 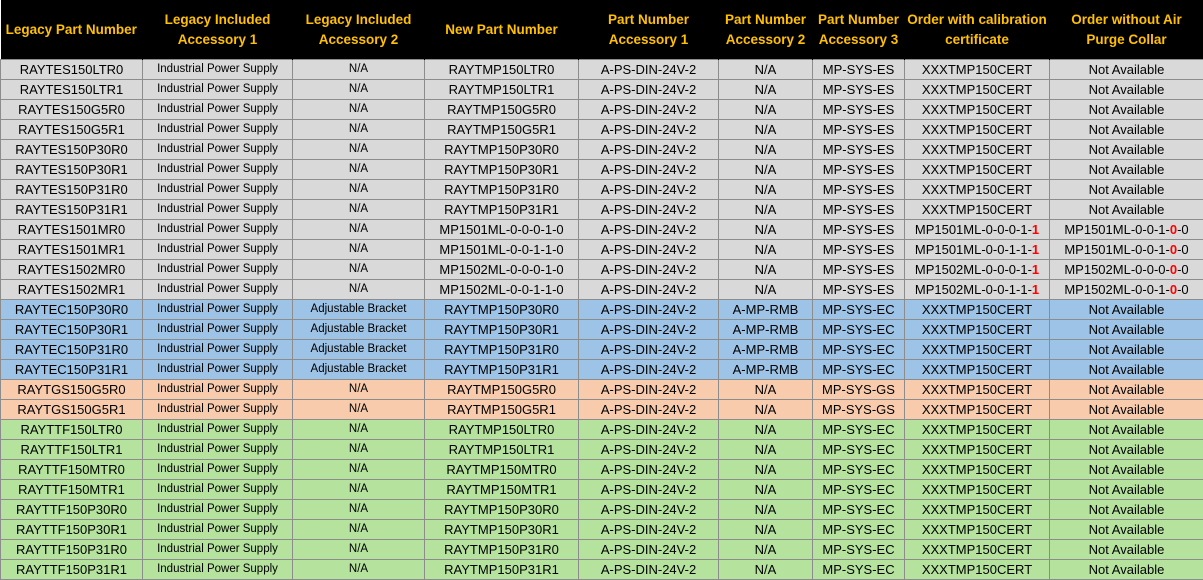 I want to click on cell-new-part-number: RAYTMP150MTR0, so click(x=502, y=470).